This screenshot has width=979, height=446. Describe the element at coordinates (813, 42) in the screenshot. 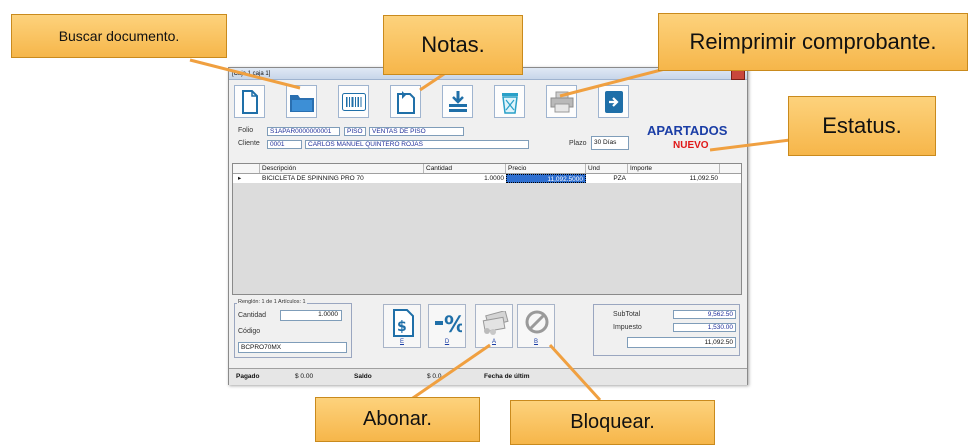

I see `callout-reimprimir: Reimprimir comprobante.` at that location.